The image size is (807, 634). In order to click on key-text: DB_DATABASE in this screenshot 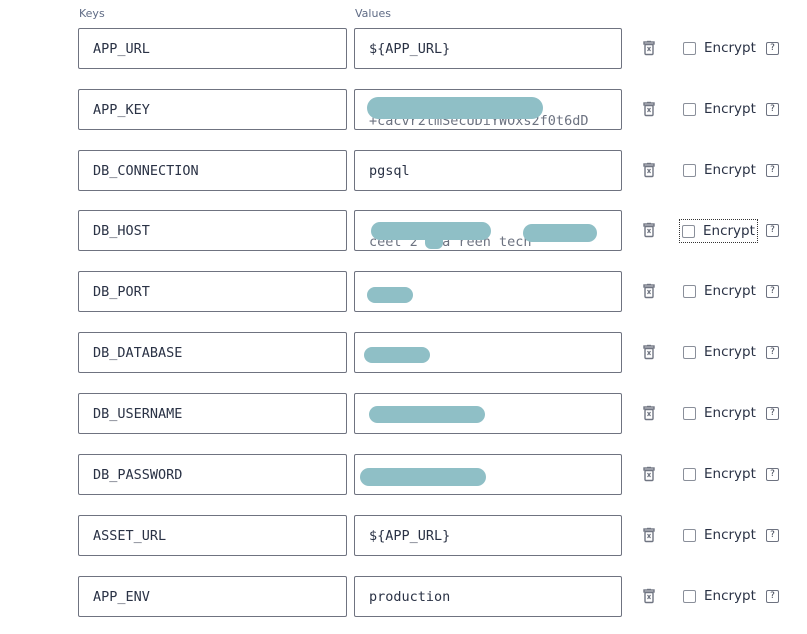, I will do `click(138, 353)`.